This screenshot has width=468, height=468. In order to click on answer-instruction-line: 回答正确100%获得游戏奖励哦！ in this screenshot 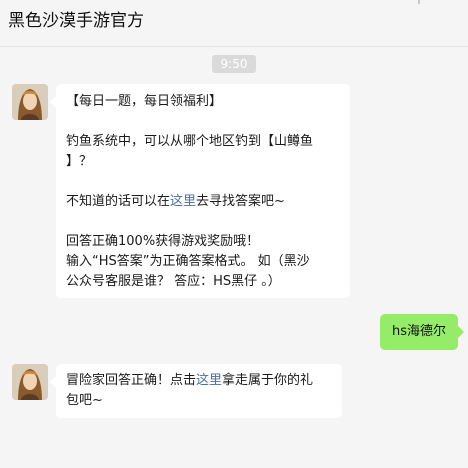, I will do `click(163, 241)`.